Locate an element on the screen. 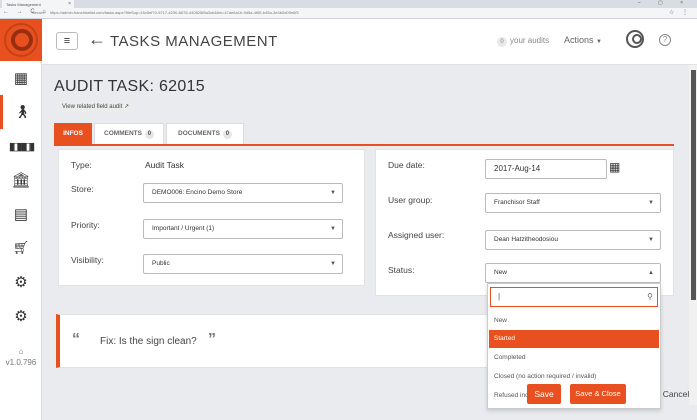  sidebar-item-audits: 🚶︎ is located at coordinates (21, 112).